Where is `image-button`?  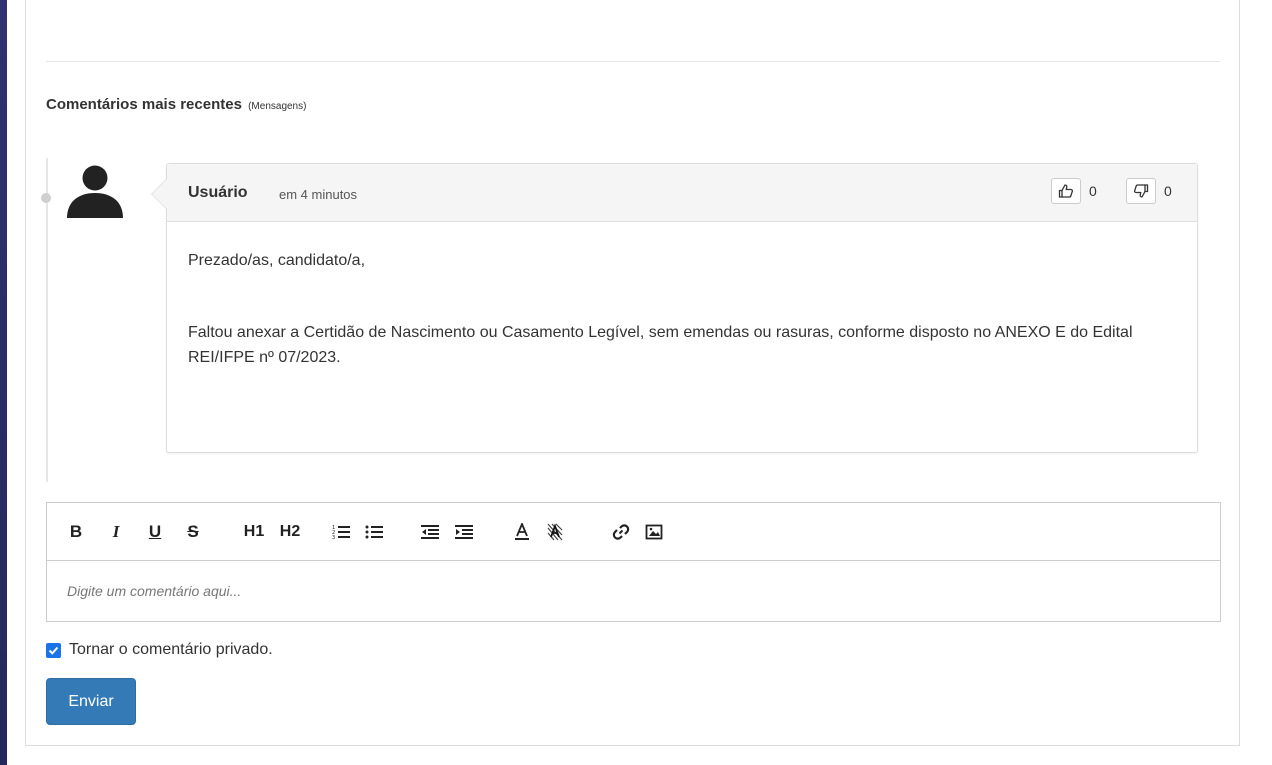
image-button is located at coordinates (654, 532).